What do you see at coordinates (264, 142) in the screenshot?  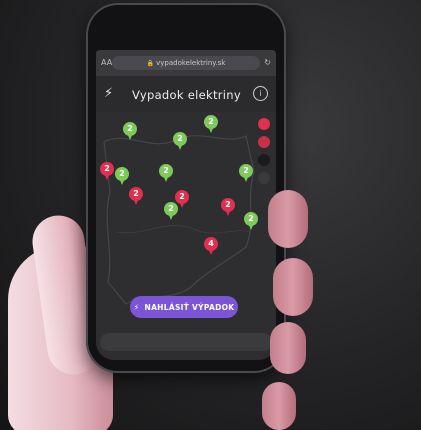 I see `layer-outage-alt-button` at bounding box center [264, 142].